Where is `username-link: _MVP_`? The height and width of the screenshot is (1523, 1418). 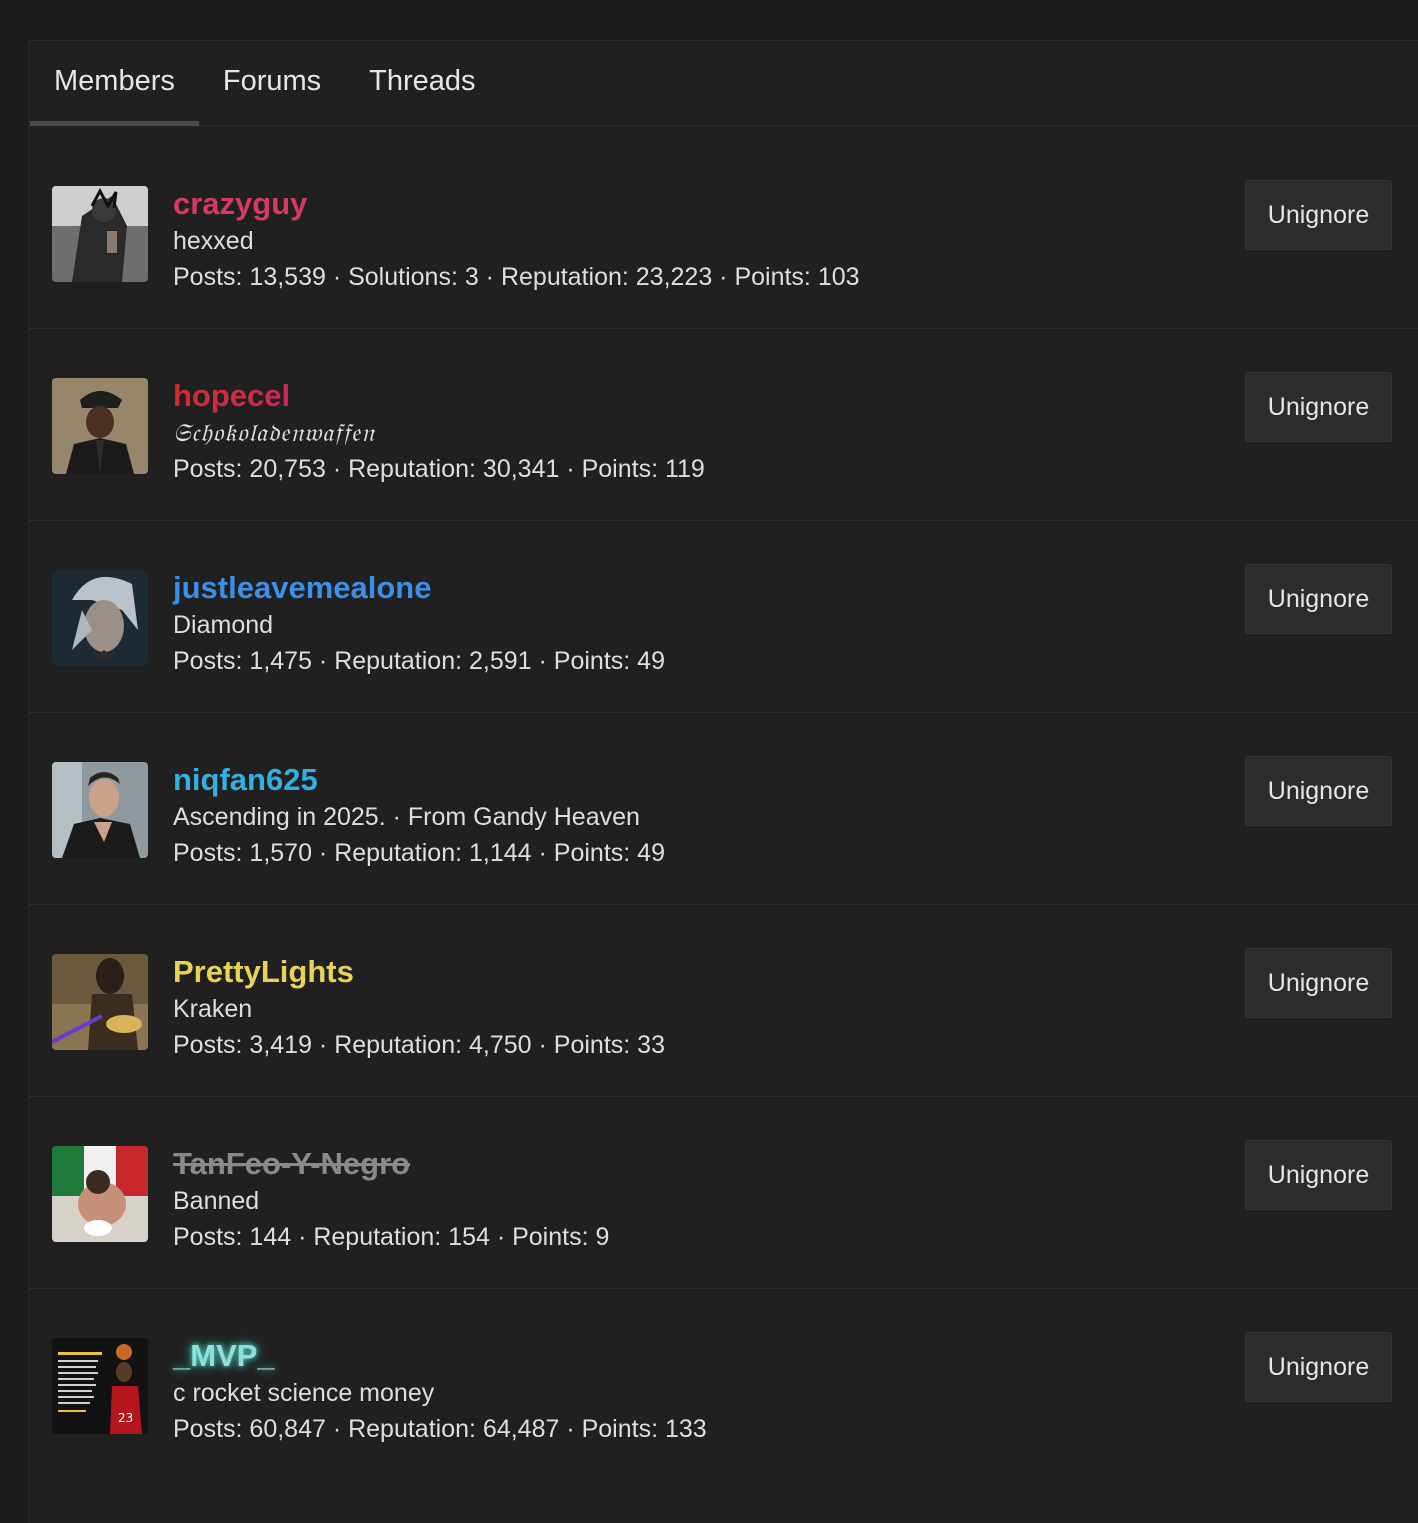 username-link: _MVP_ is located at coordinates (440, 1356).